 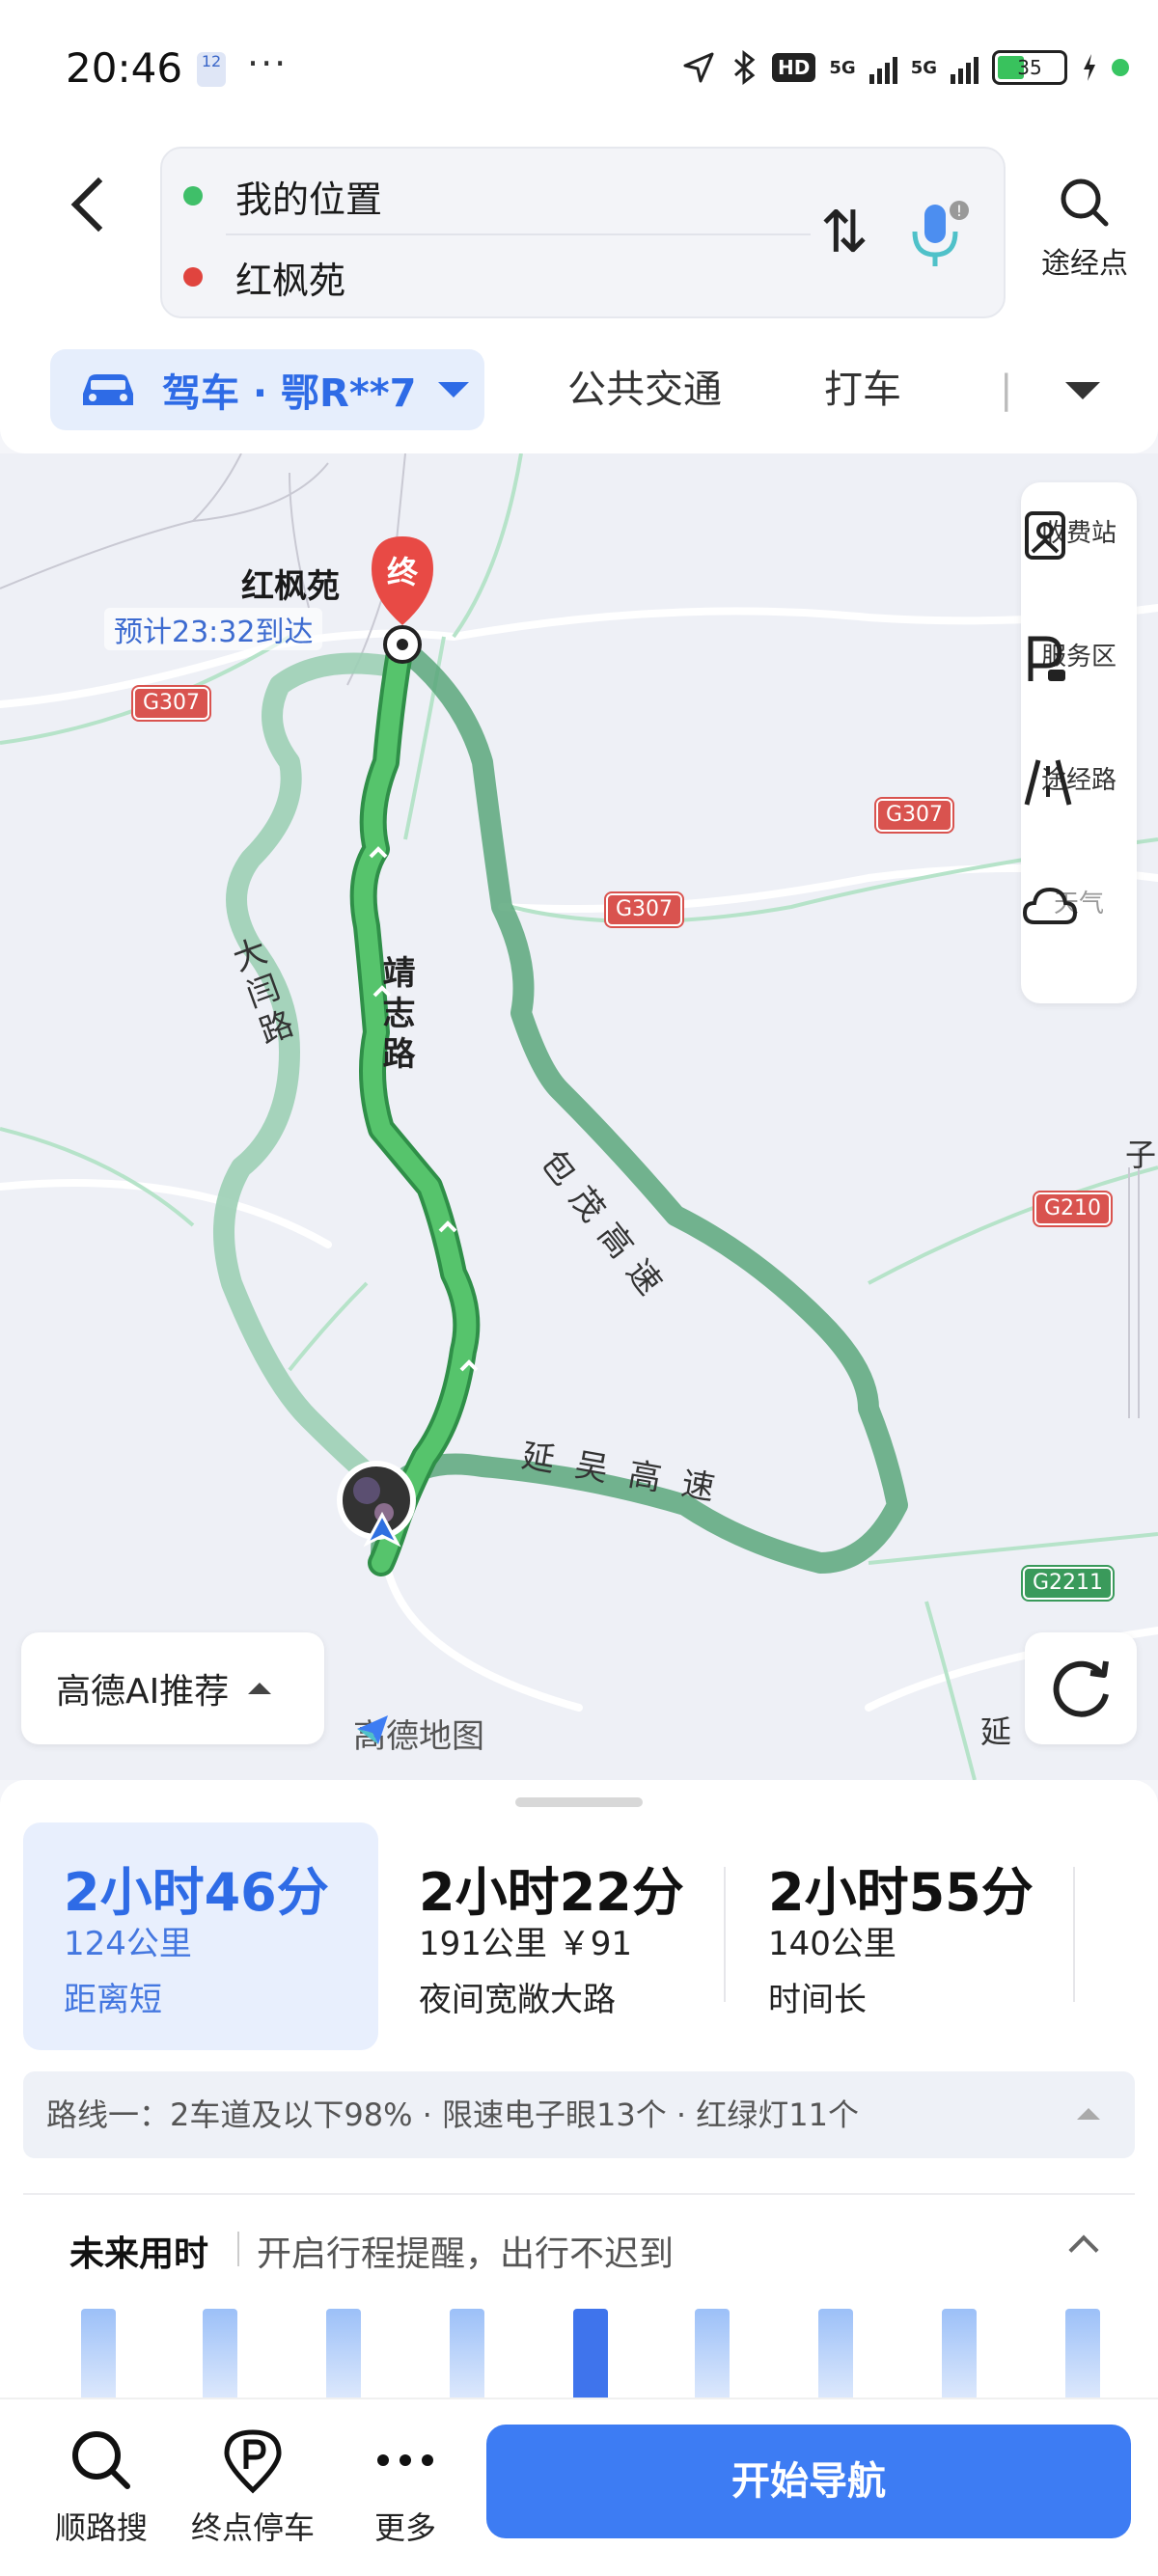 I want to click on destination-map-label: 红枫苑, so click(x=290, y=587).